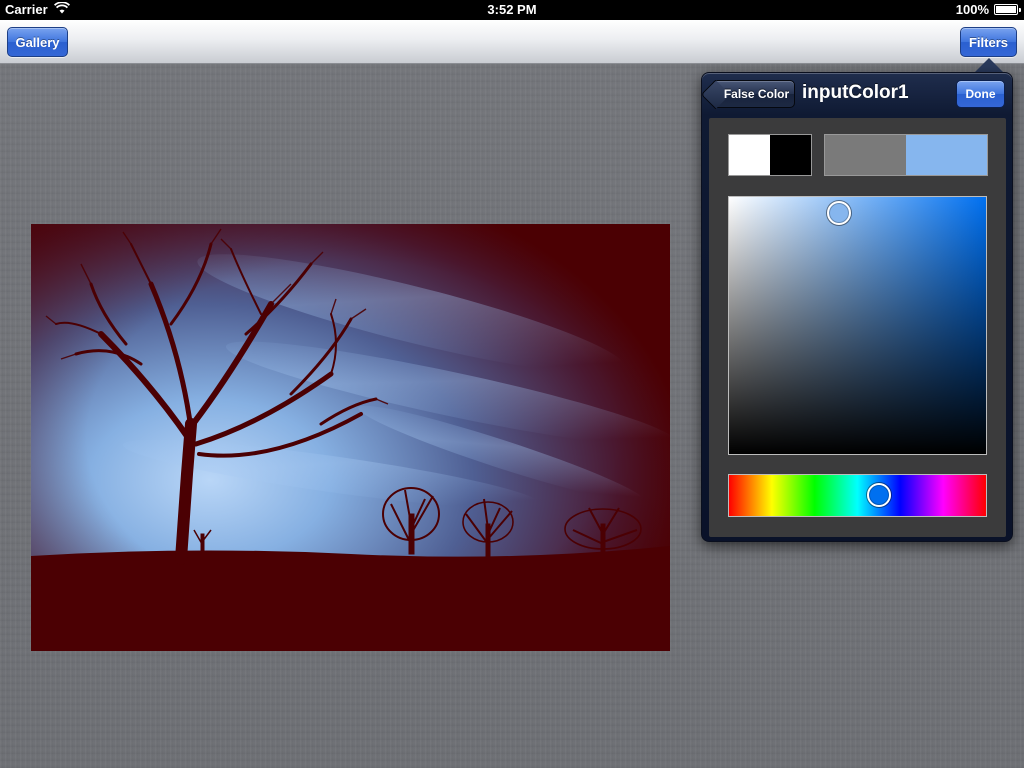 The height and width of the screenshot is (768, 1024). I want to click on status-right: 100%, so click(988, 9).